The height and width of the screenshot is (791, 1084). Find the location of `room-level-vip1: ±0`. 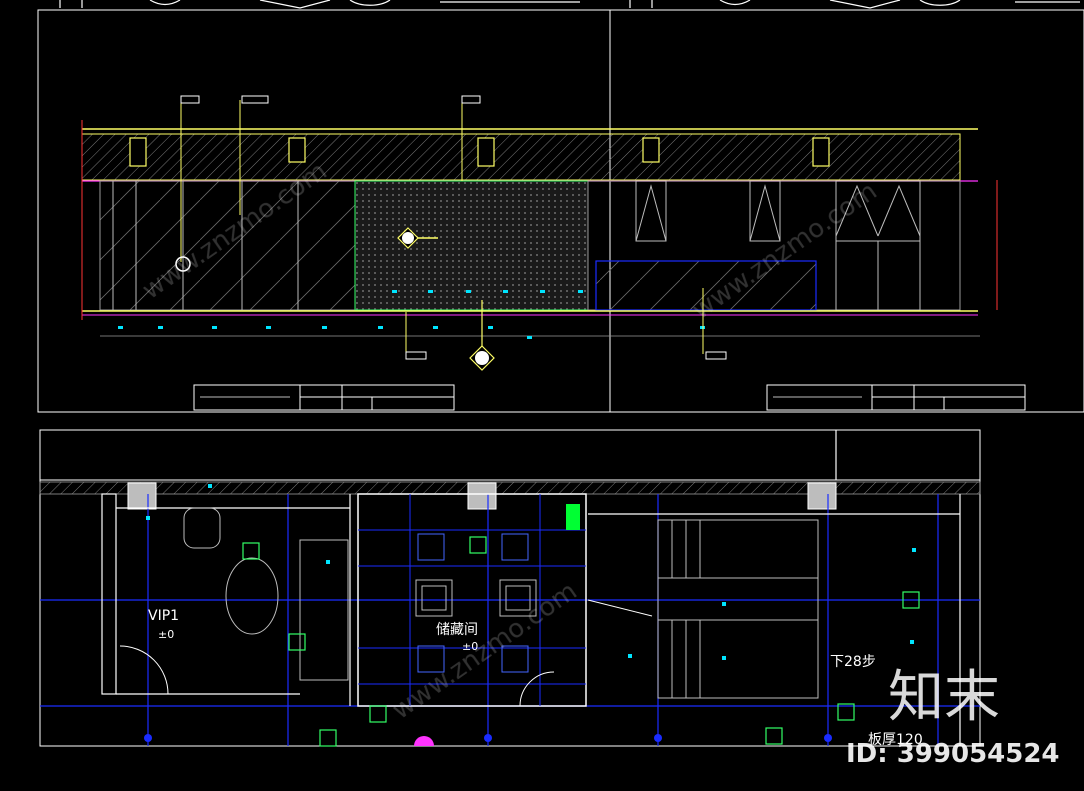

room-level-vip1: ±0 is located at coordinates (166, 634).